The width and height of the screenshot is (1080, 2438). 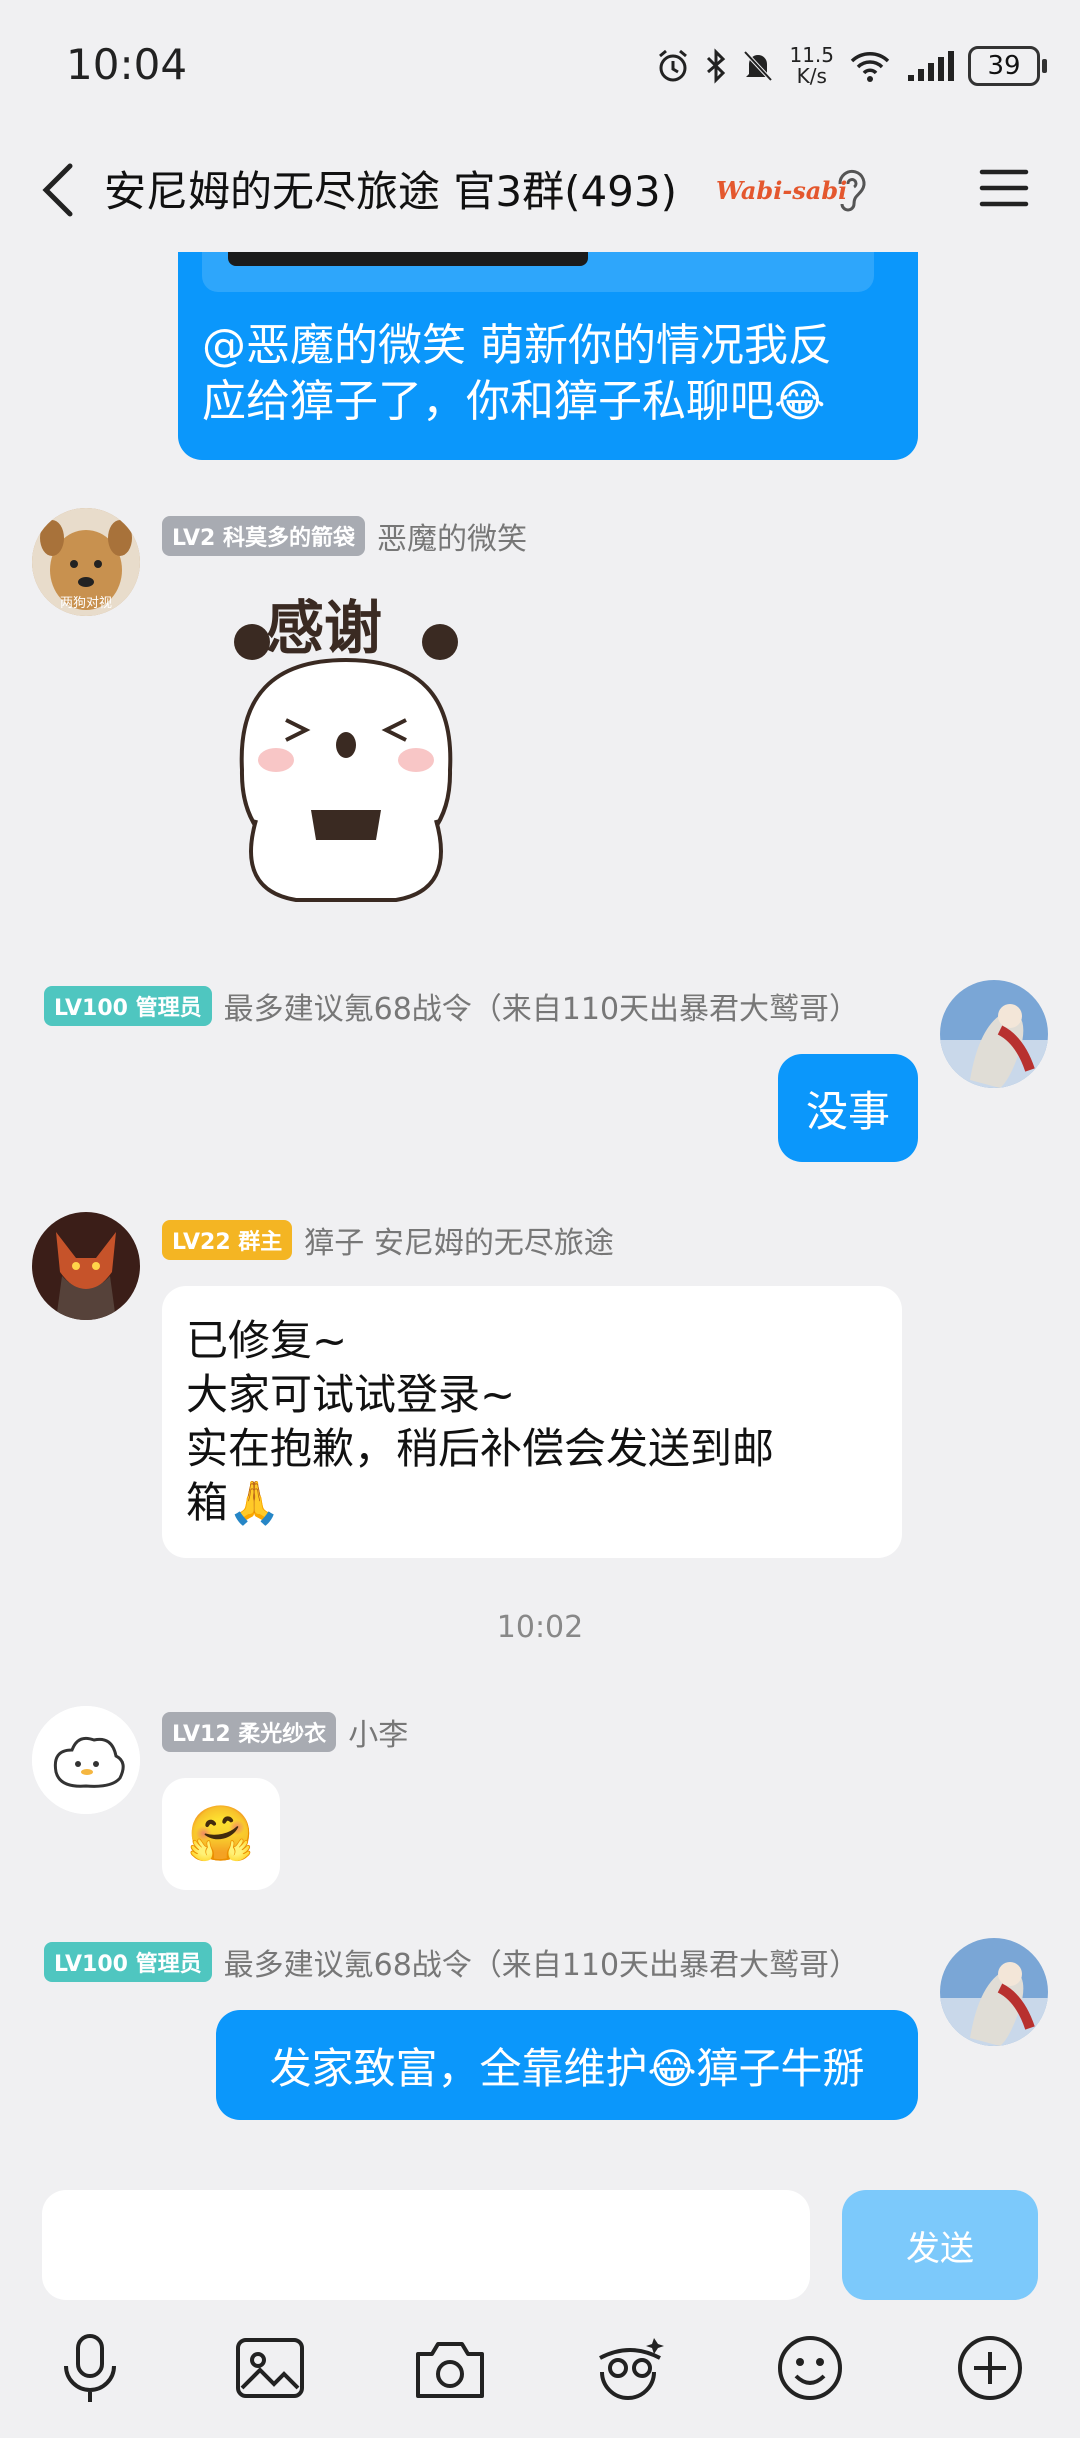 What do you see at coordinates (85, 603) in the screenshot?
I see `avatar-caption: 两狗对视` at bounding box center [85, 603].